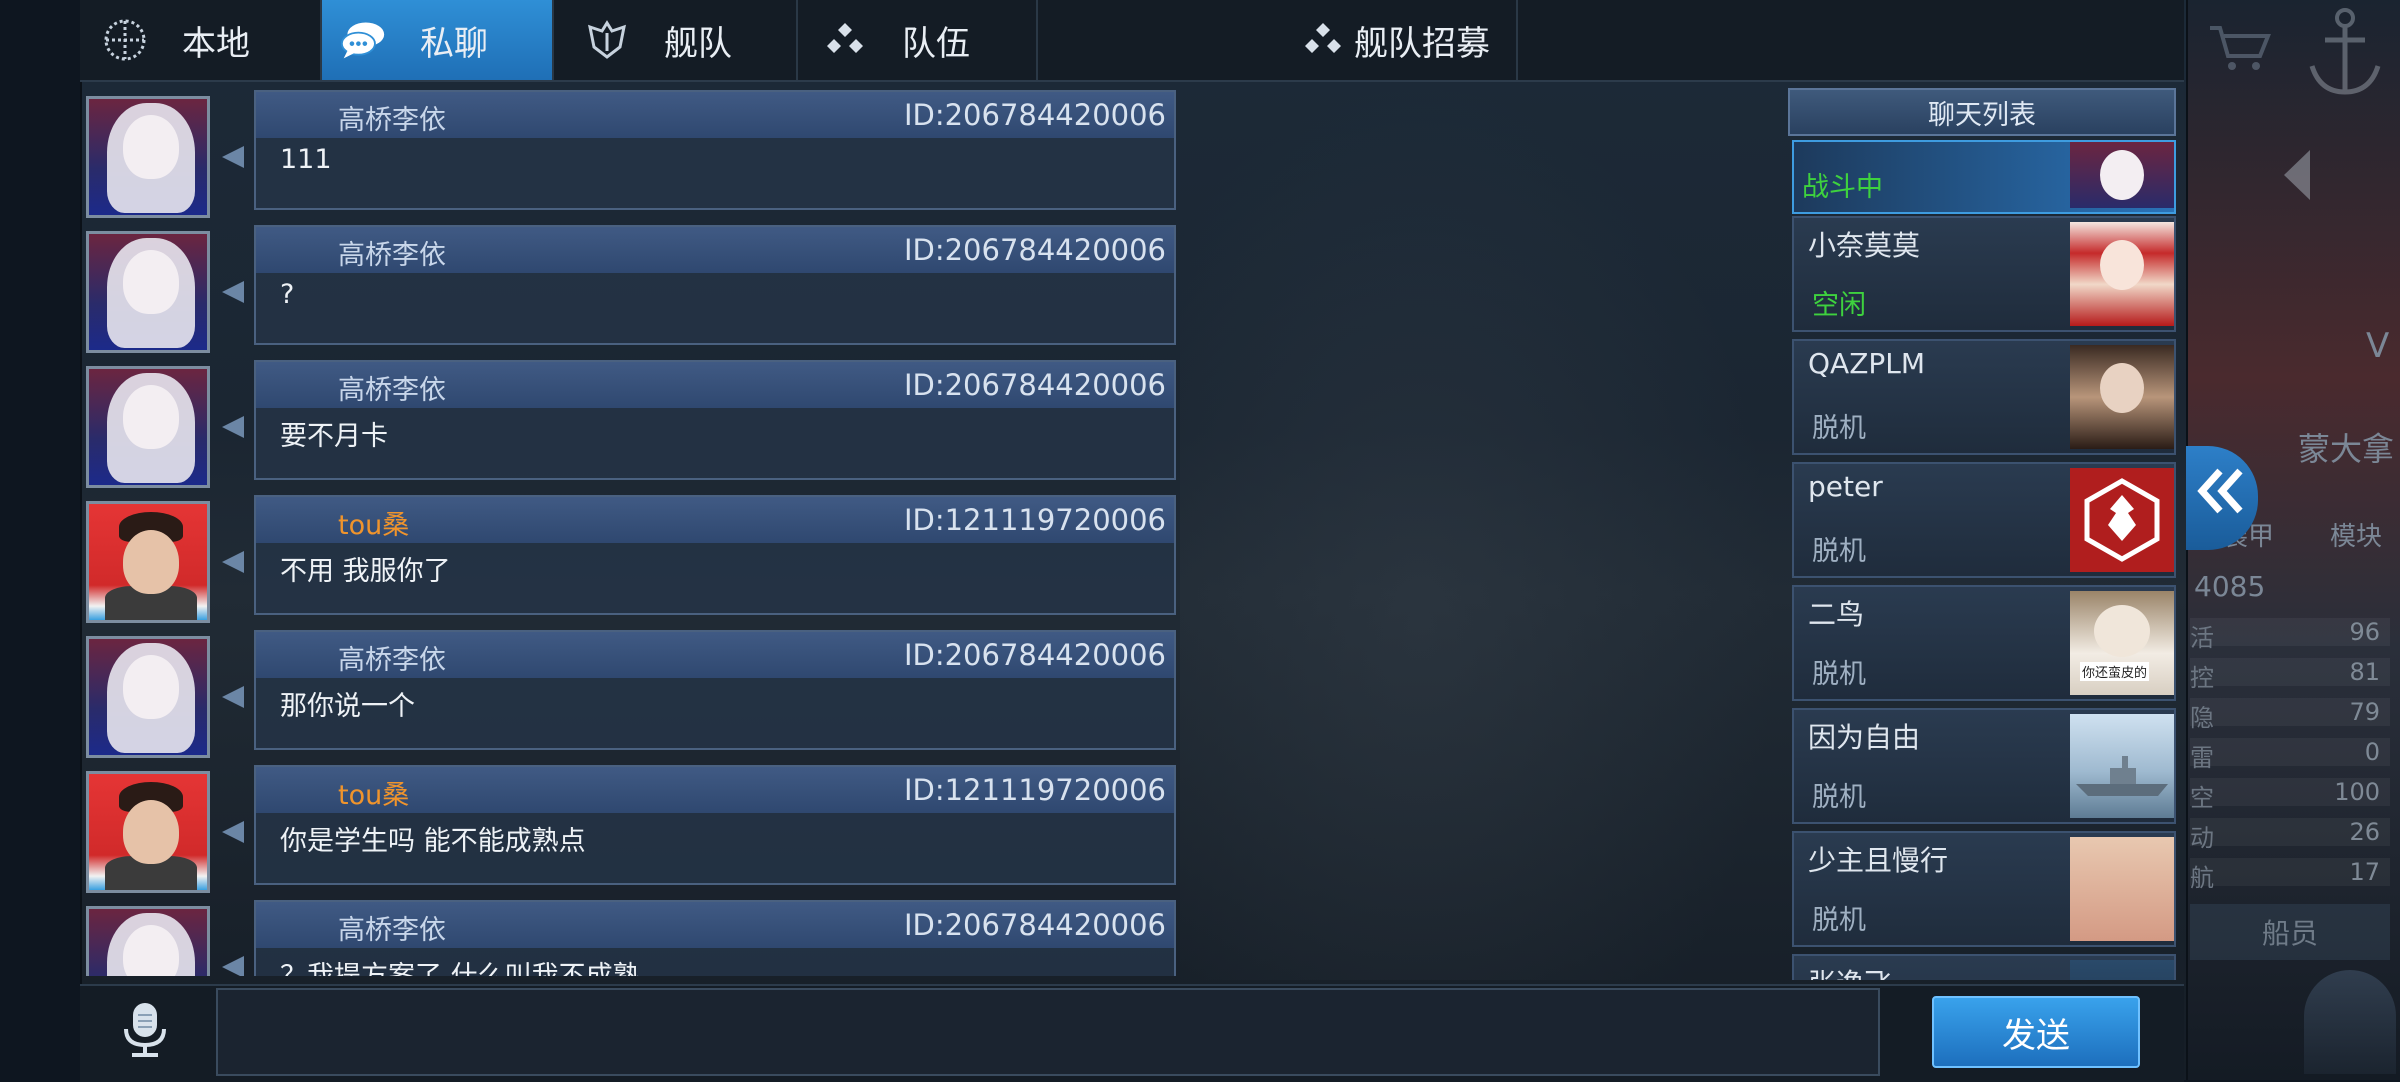  I want to click on contact-item: 小奈莫莫 空闲, so click(1984, 274).